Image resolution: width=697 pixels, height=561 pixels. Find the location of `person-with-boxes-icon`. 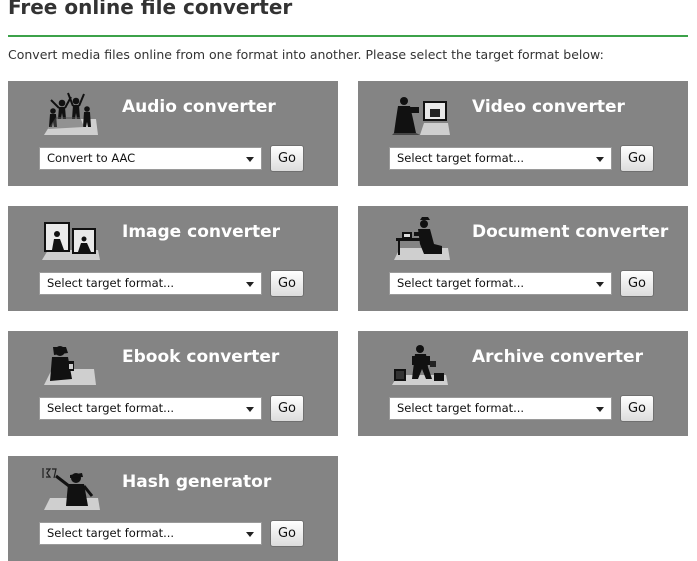

person-with-boxes-icon is located at coordinates (420, 365).